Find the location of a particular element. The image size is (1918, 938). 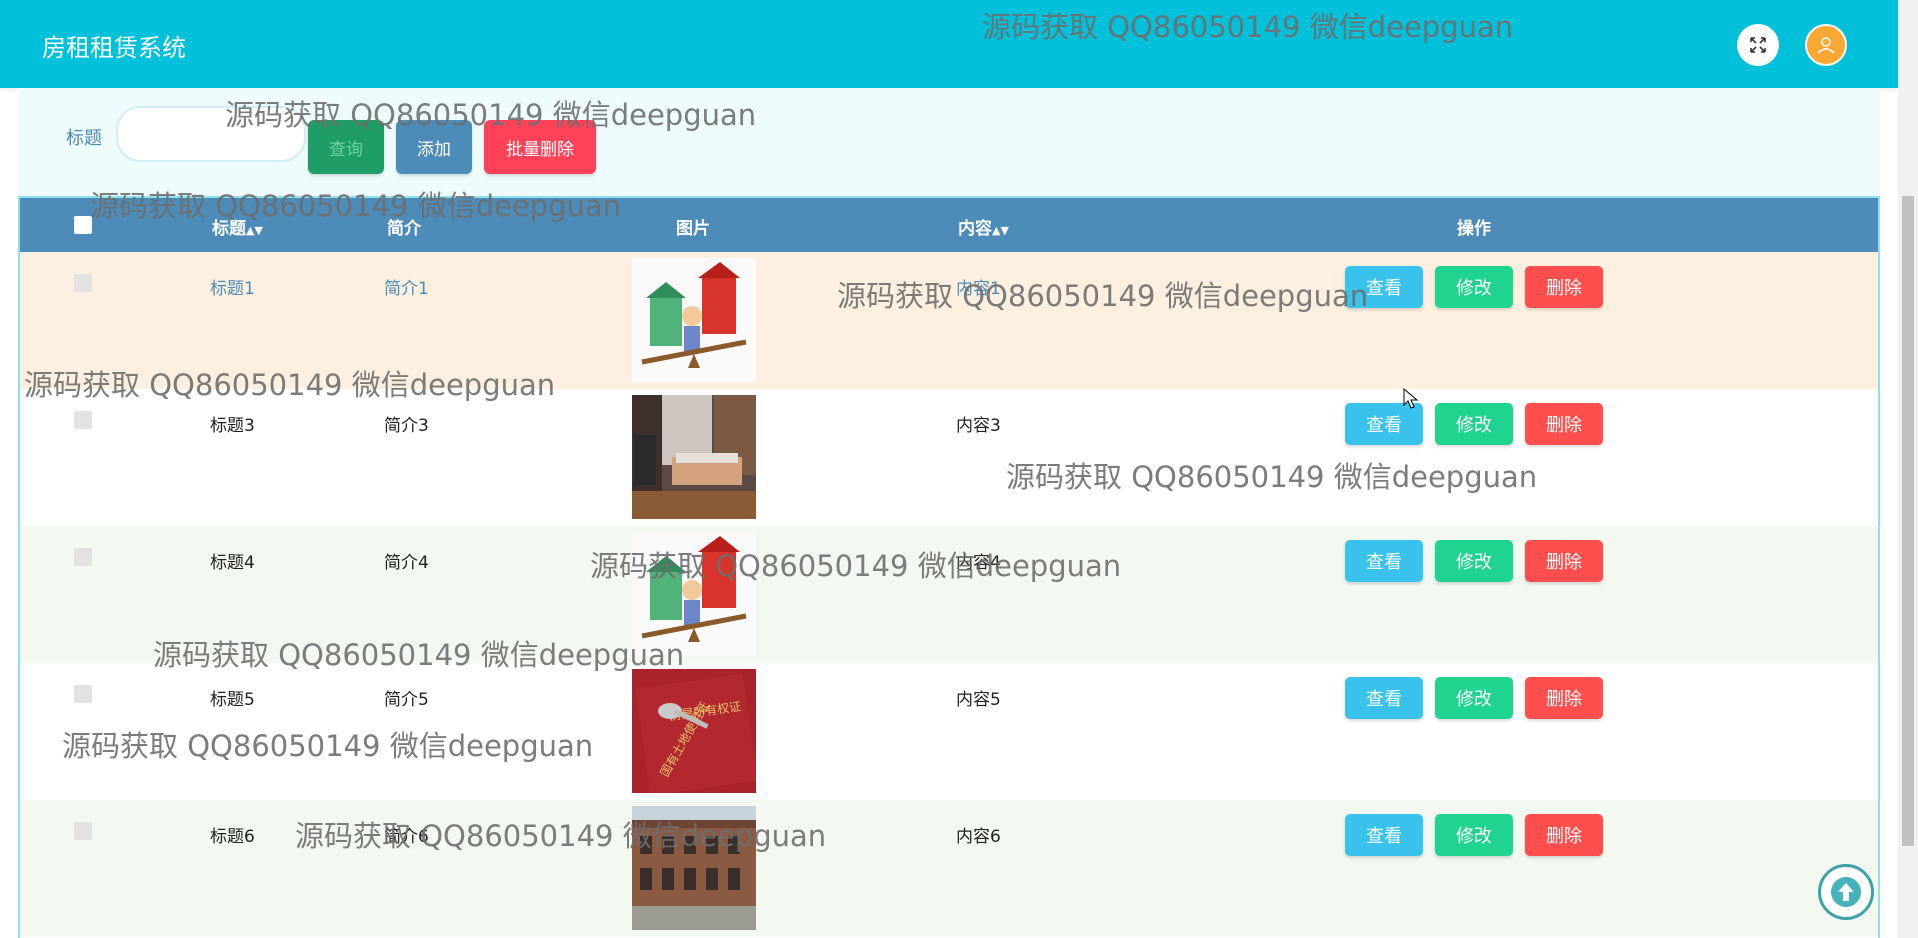

app-title: 房租租赁系统 is located at coordinates (114, 48).